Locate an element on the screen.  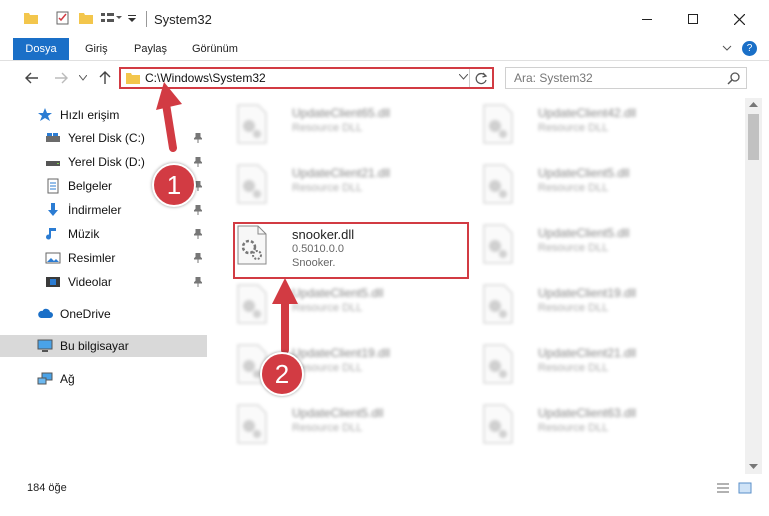
up-button is located at coordinates (105, 78).